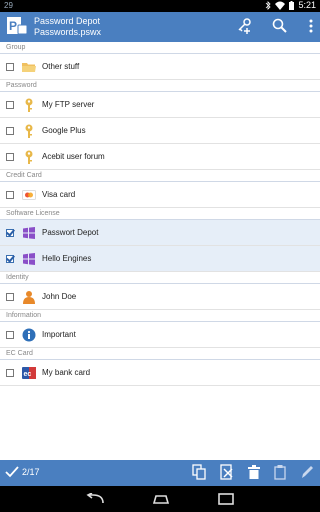  Describe the element at coordinates (307, 472) in the screenshot. I see `edit-icon` at that location.